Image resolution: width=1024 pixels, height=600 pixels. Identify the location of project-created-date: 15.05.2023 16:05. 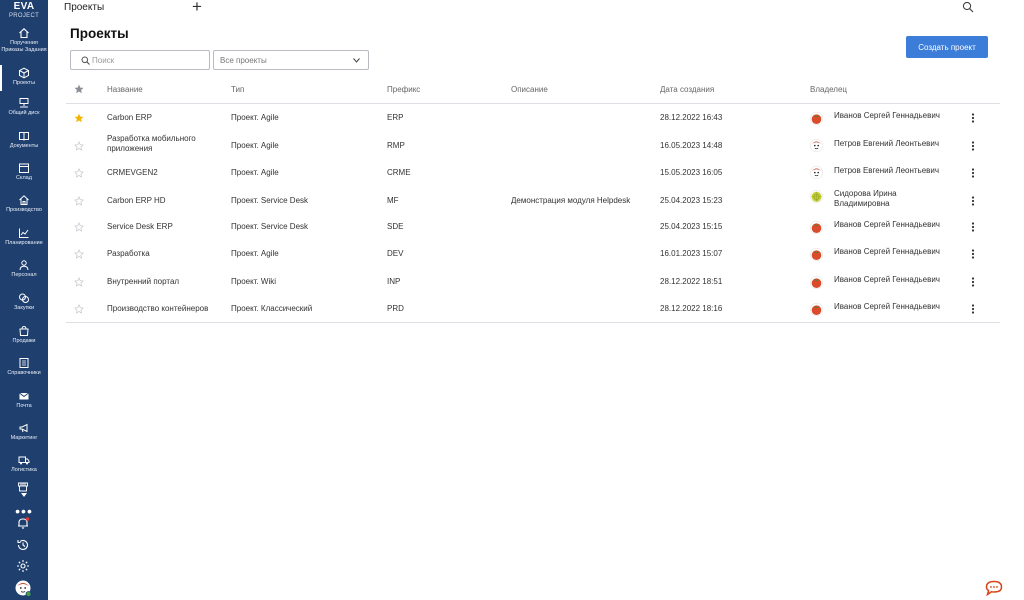
(691, 172).